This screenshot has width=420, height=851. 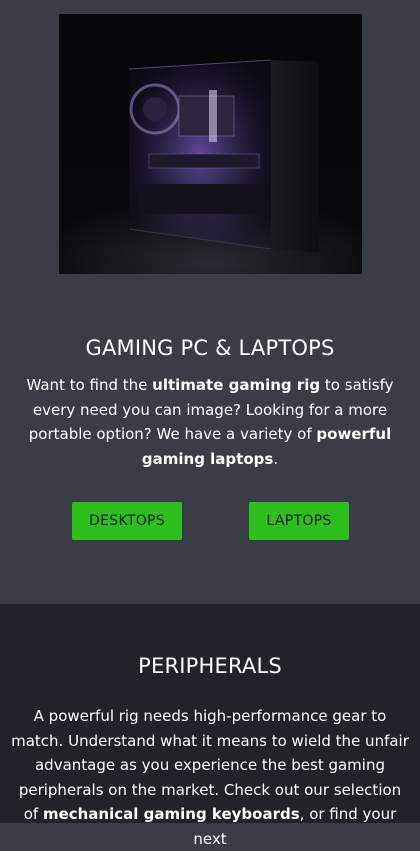 What do you see at coordinates (127, 521) in the screenshot?
I see `desktops-button: DESKTOPS` at bounding box center [127, 521].